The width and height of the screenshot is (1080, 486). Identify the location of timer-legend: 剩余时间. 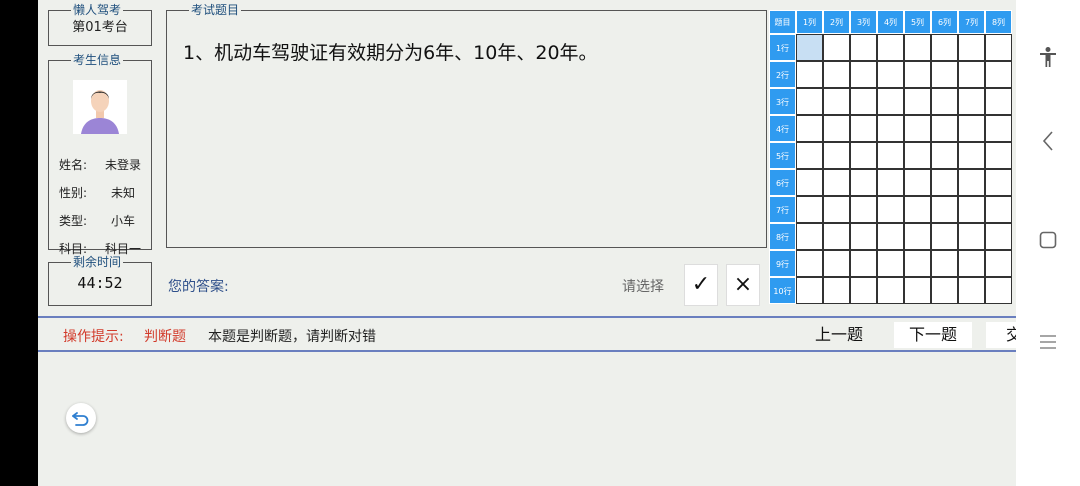
(97, 262).